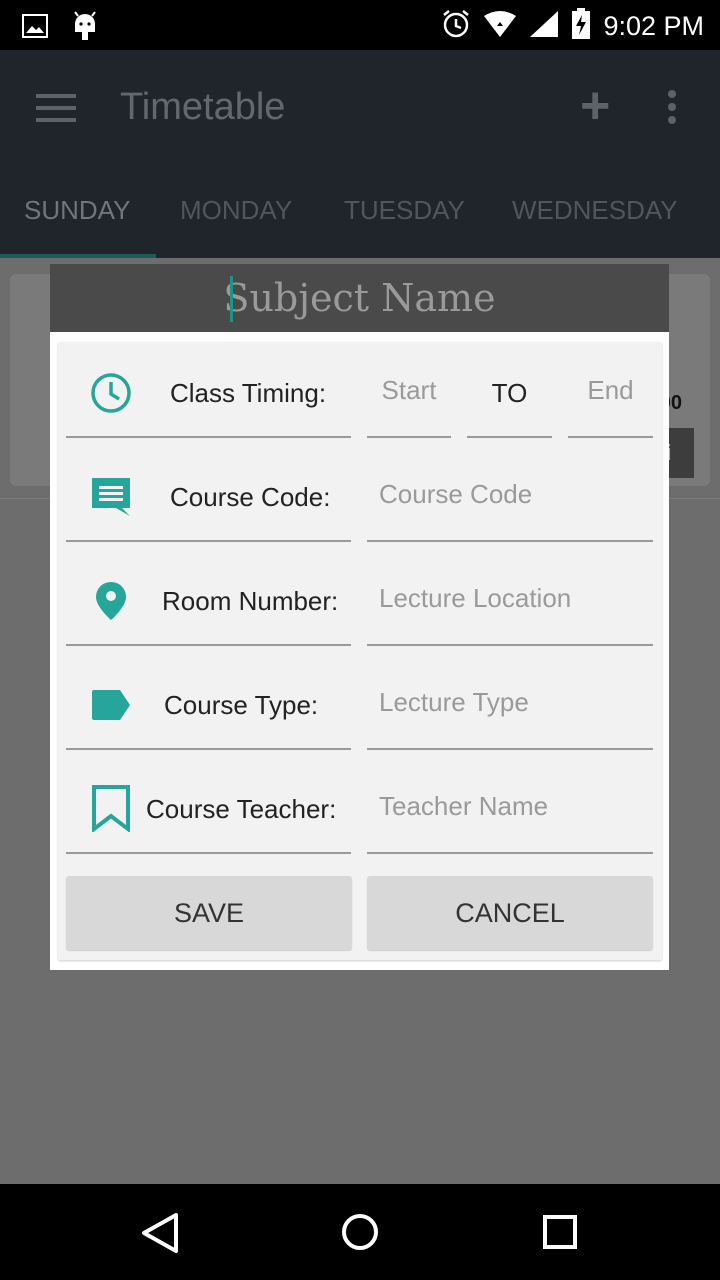  I want to click on cell-signal-icon, so click(544, 26).